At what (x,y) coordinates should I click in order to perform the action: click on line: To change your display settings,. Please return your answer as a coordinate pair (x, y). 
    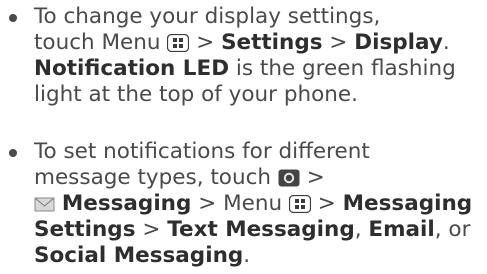
    Looking at the image, I should click on (207, 17).